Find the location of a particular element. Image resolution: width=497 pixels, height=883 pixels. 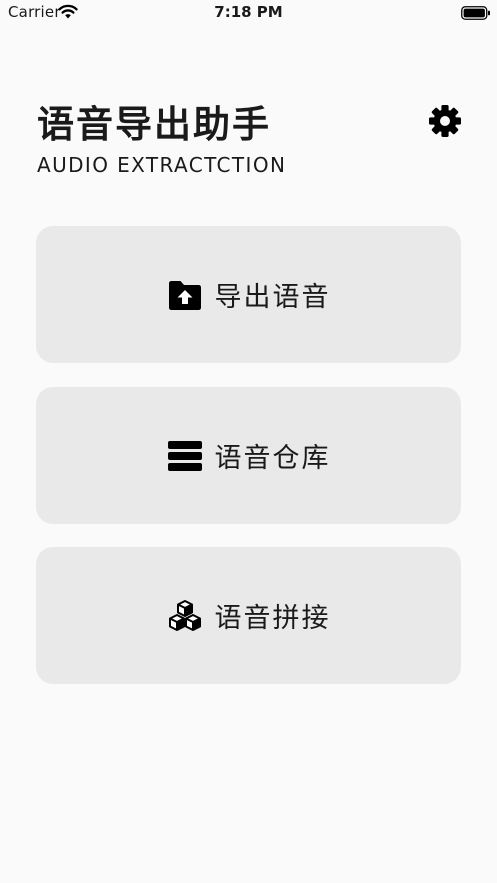

battery-icon is located at coordinates (476, 14).